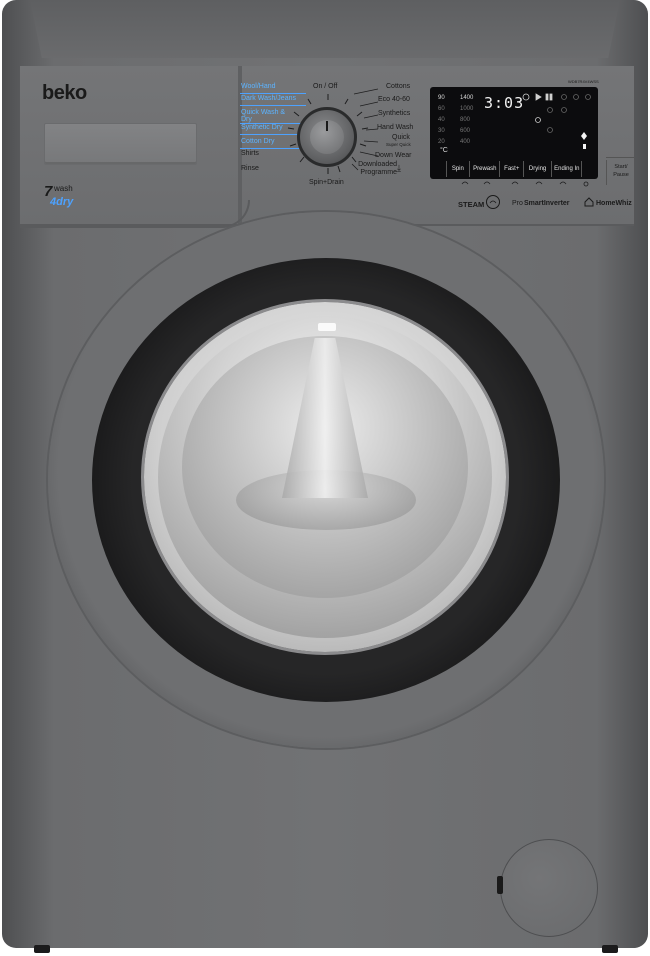 This screenshot has height=956, width=650. I want to click on right-foot, so click(610, 949).